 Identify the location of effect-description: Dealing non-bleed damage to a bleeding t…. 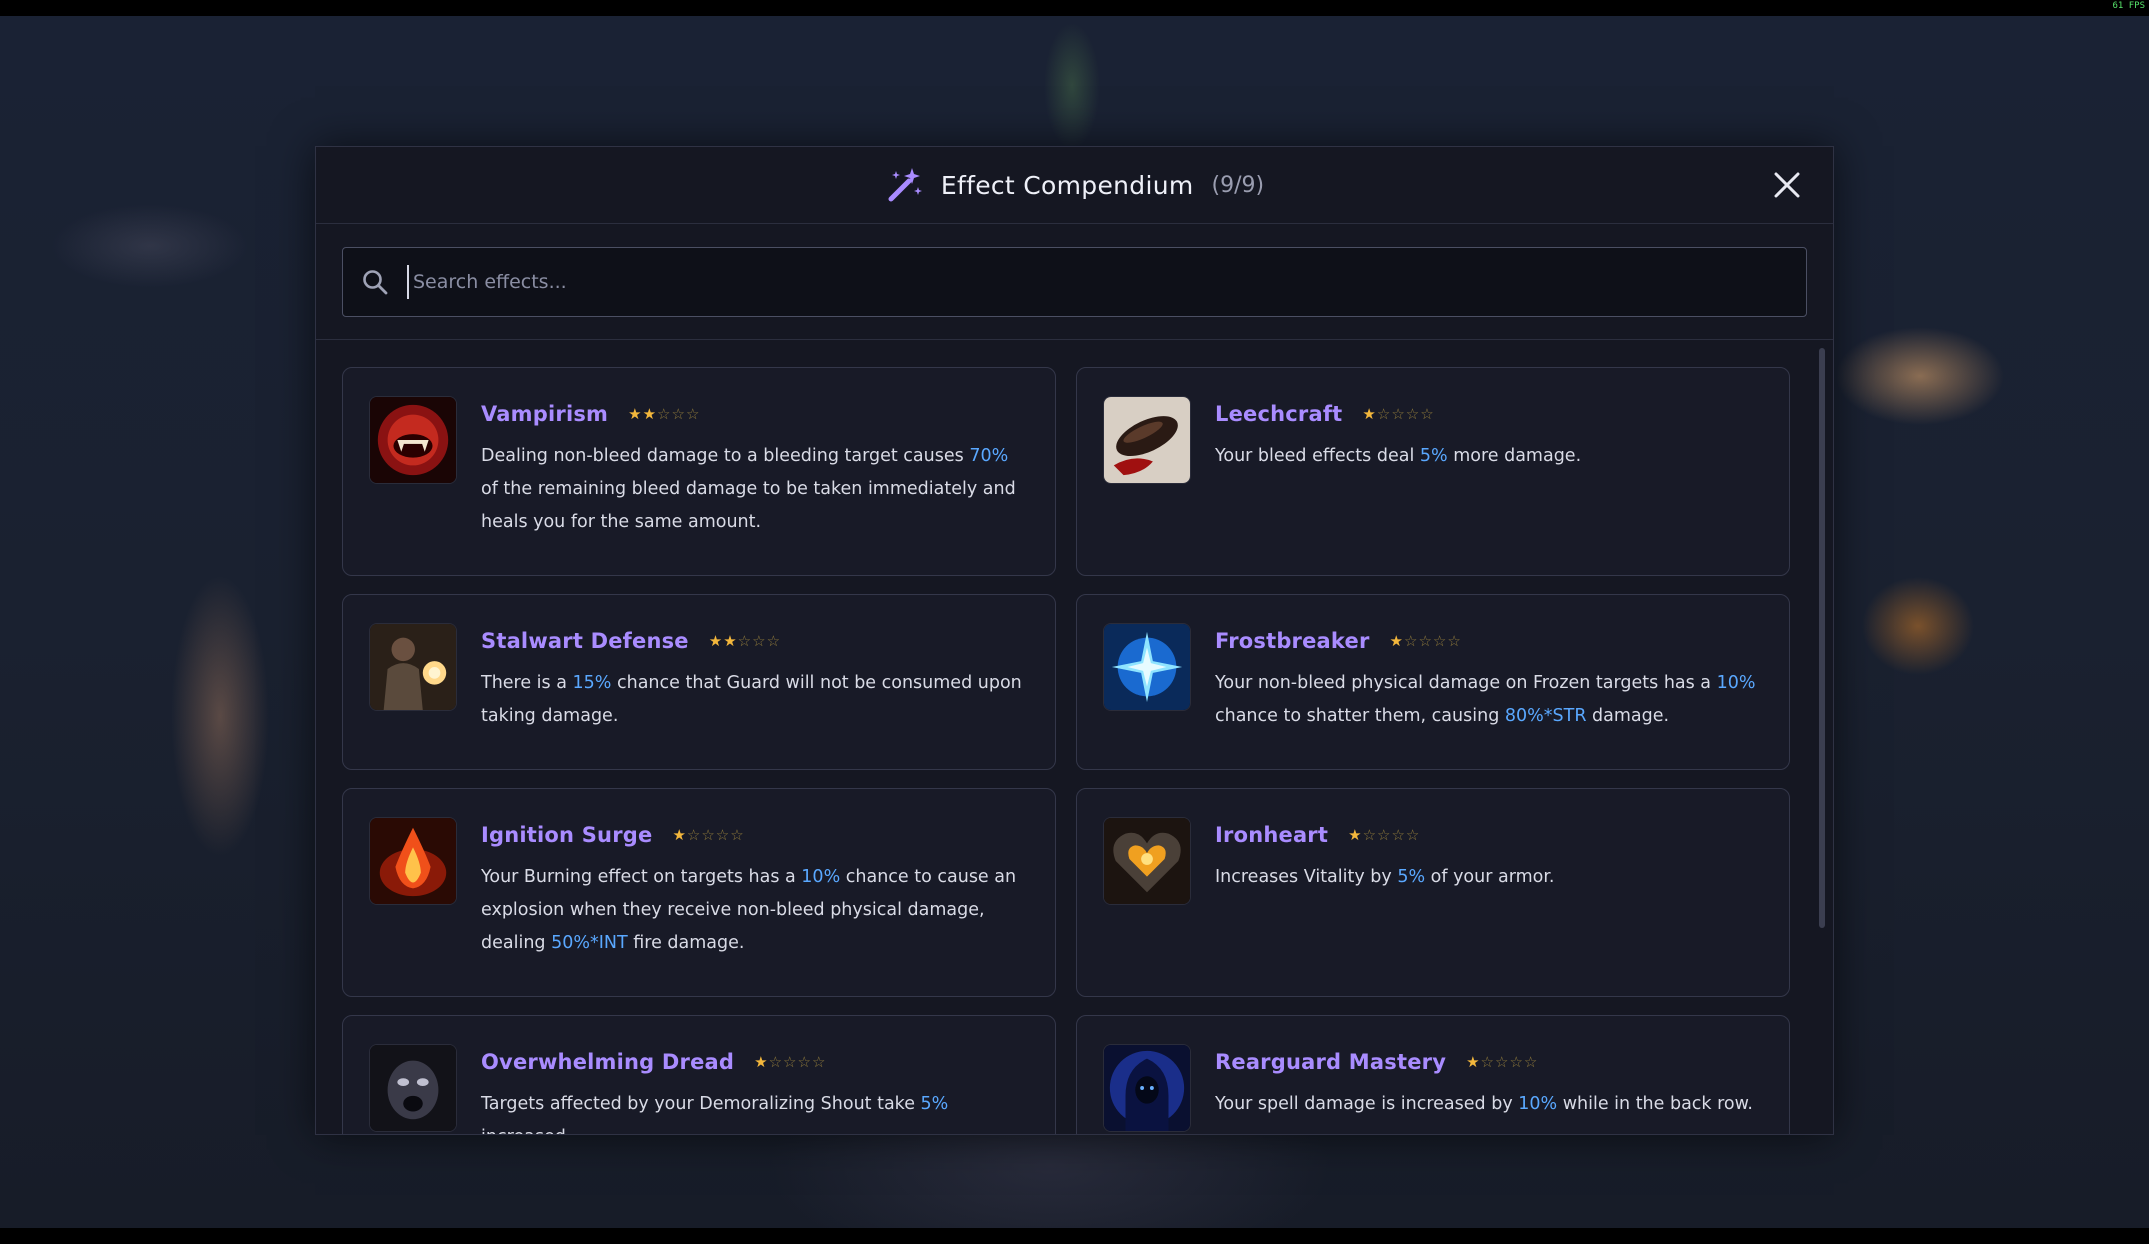
(755, 489).